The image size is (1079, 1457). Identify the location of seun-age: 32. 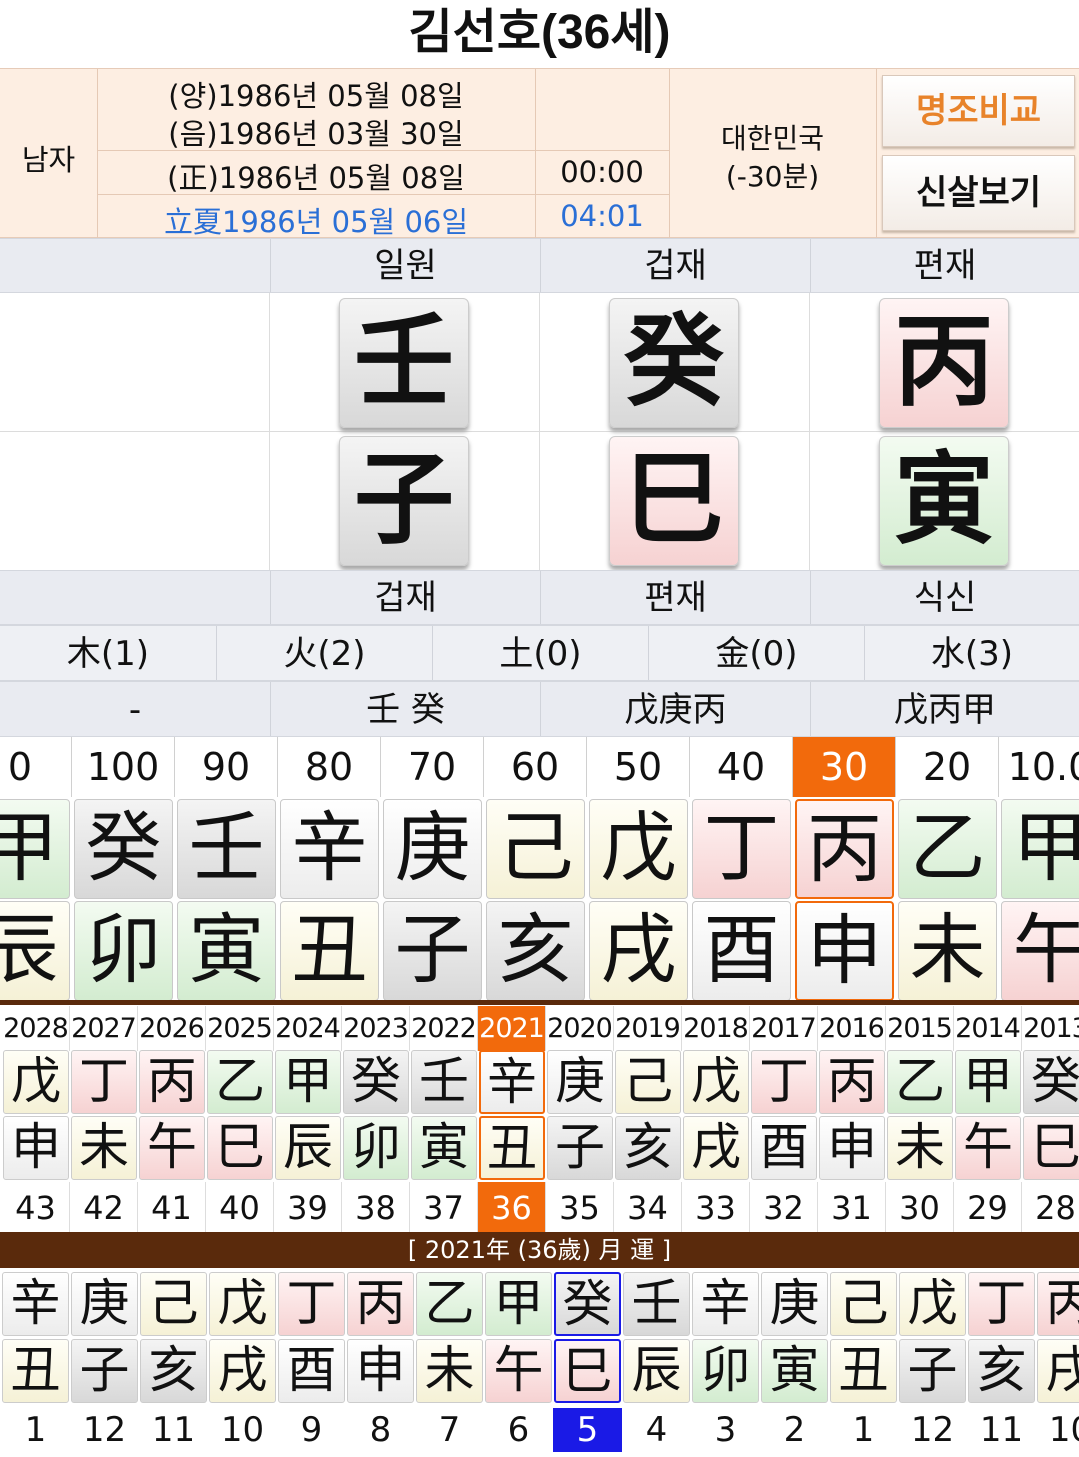
(784, 1208).